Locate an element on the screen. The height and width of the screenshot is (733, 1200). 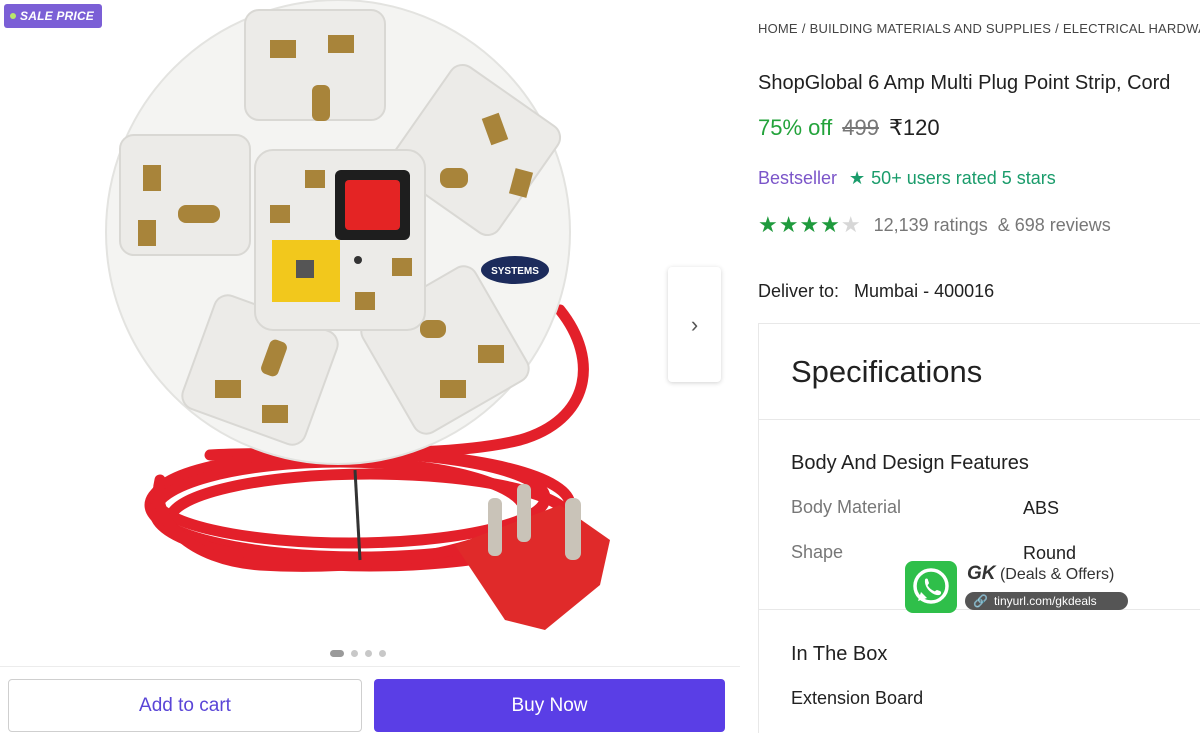
sale-dot-icon is located at coordinates (13, 16).